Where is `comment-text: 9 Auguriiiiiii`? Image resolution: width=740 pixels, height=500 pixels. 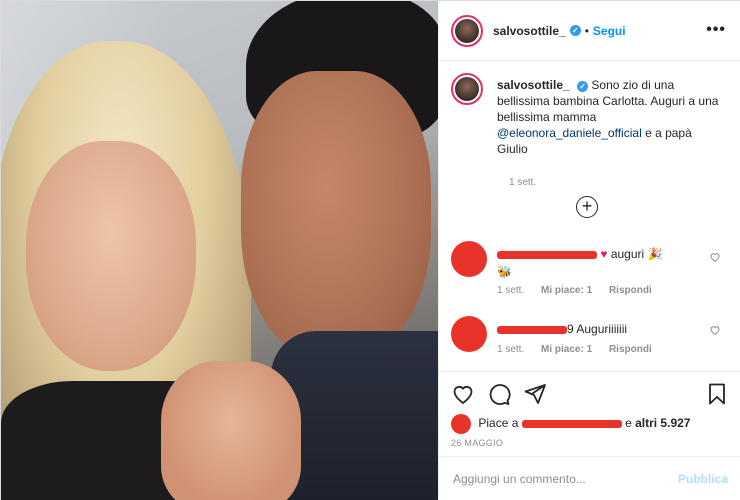 comment-text: 9 Auguriiiiiii is located at coordinates (597, 329).